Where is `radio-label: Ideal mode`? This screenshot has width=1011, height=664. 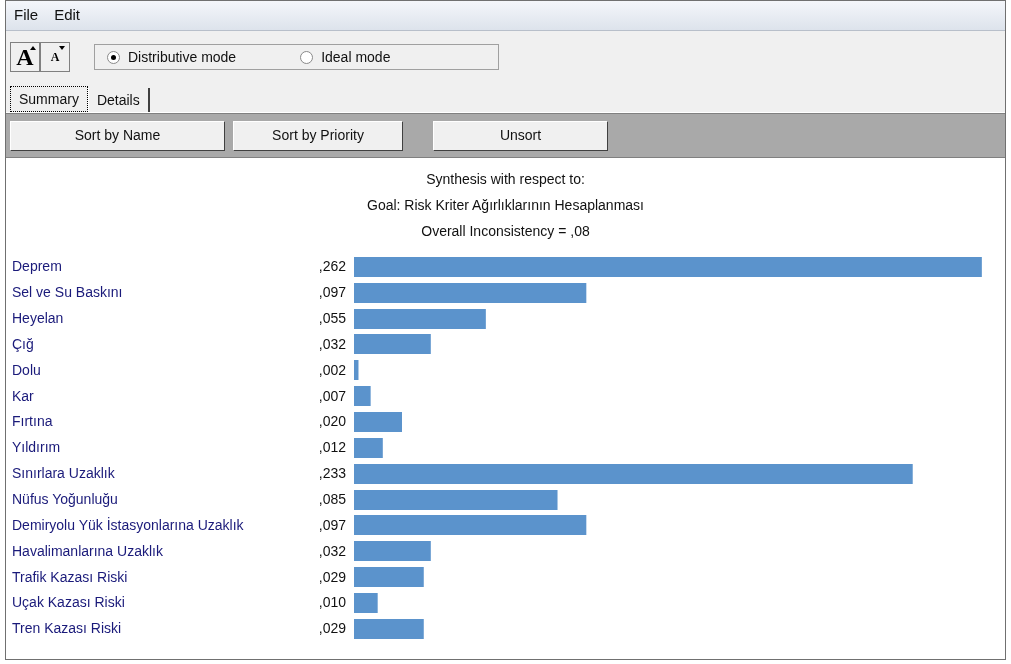
radio-label: Ideal mode is located at coordinates (356, 57).